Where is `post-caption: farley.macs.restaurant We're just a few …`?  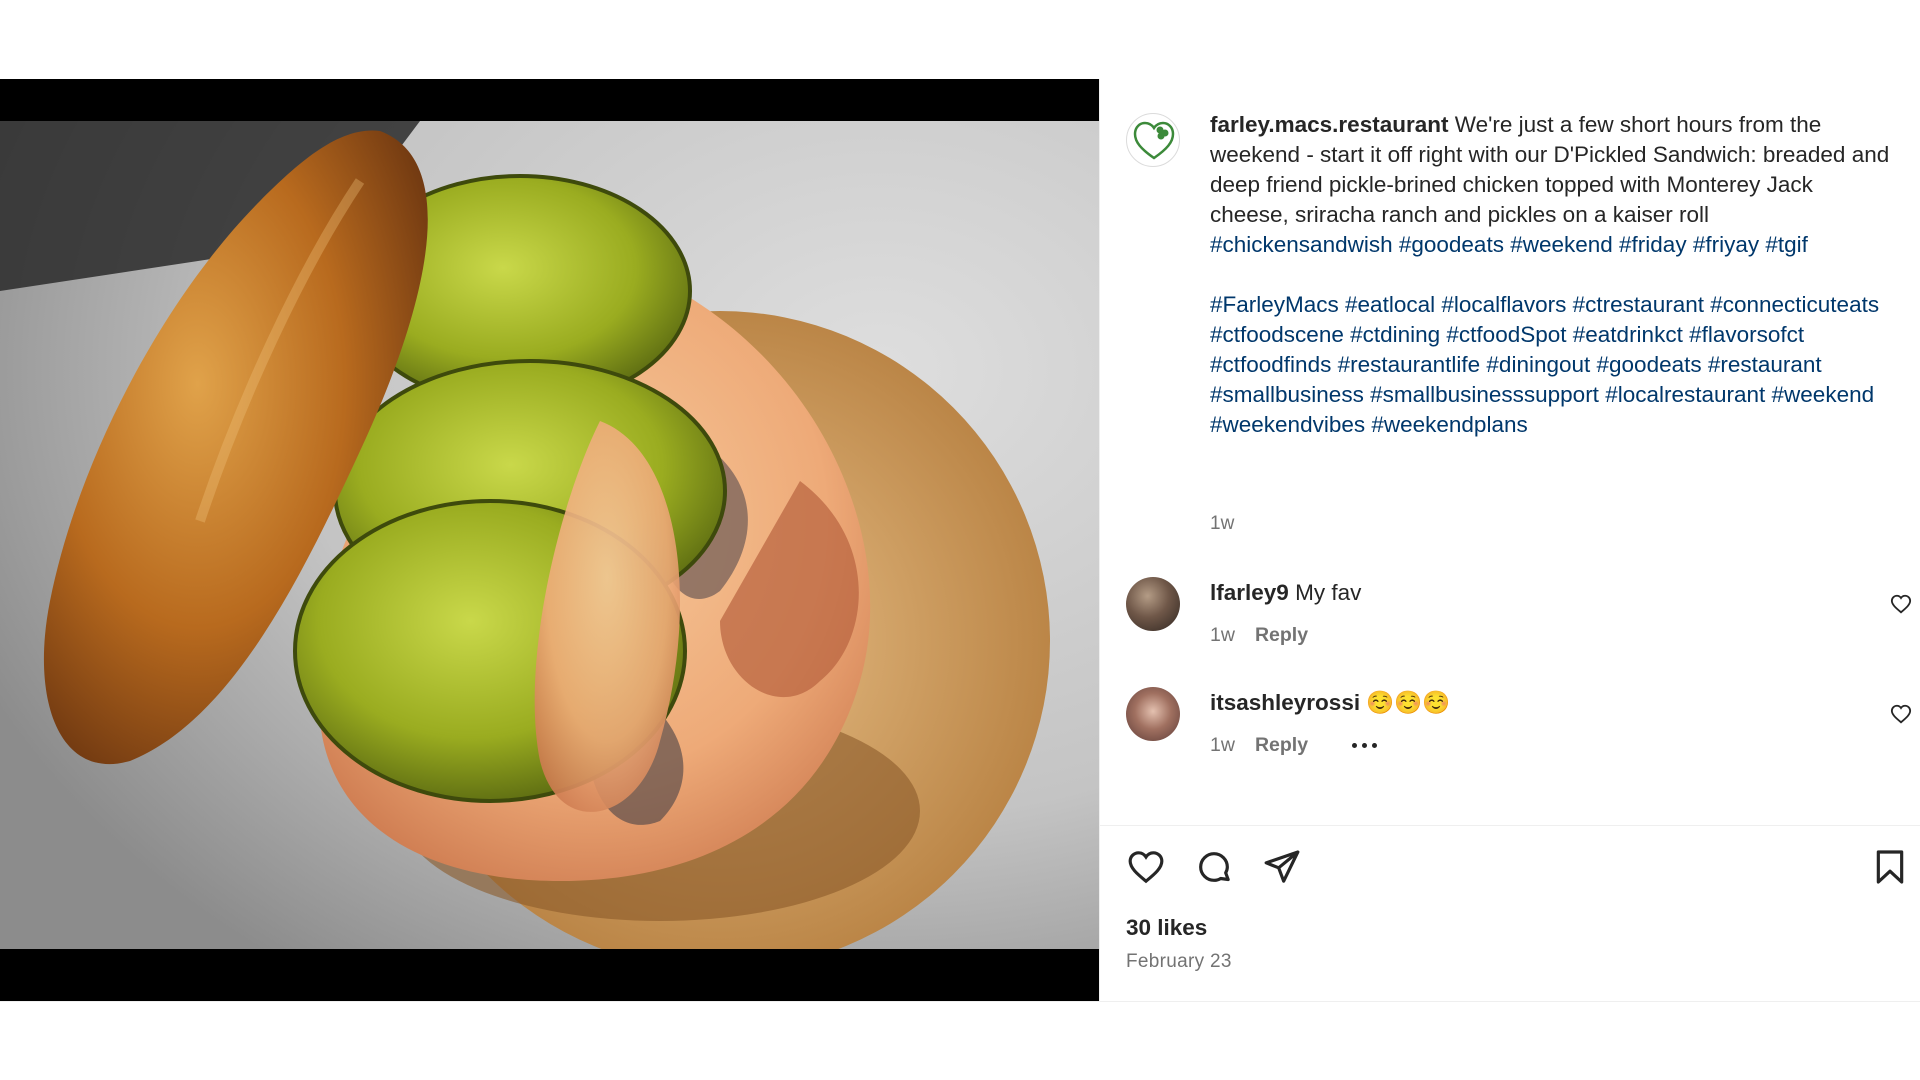
post-caption: farley.macs.restaurant We're just a few … is located at coordinates (1550, 275).